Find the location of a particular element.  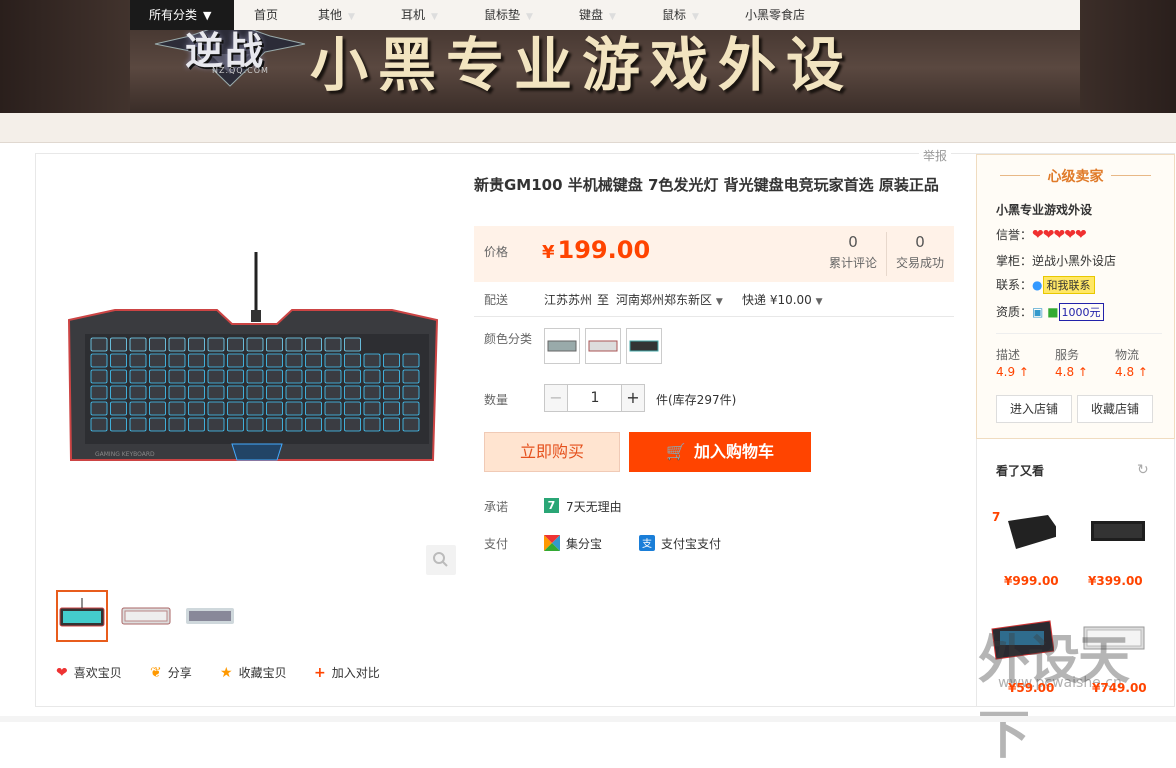

quantity-input: 1 is located at coordinates (595, 398).